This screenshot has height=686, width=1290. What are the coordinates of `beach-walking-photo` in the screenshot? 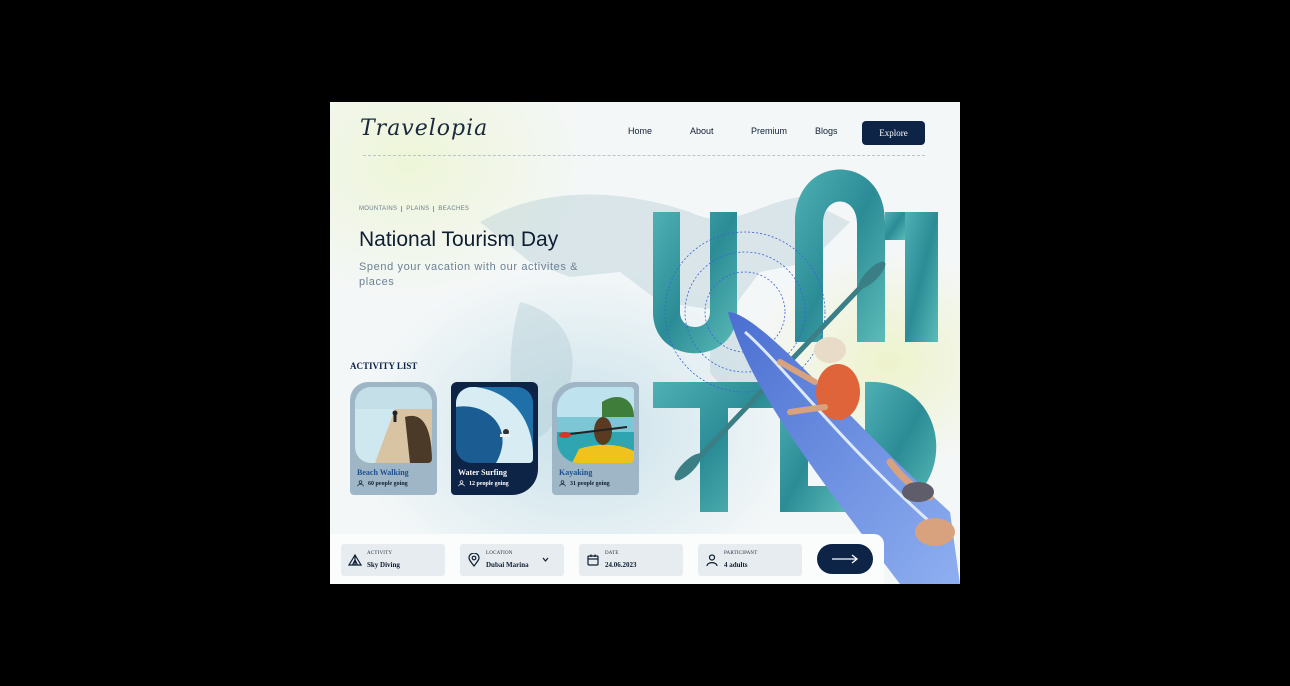 It's located at (393, 425).